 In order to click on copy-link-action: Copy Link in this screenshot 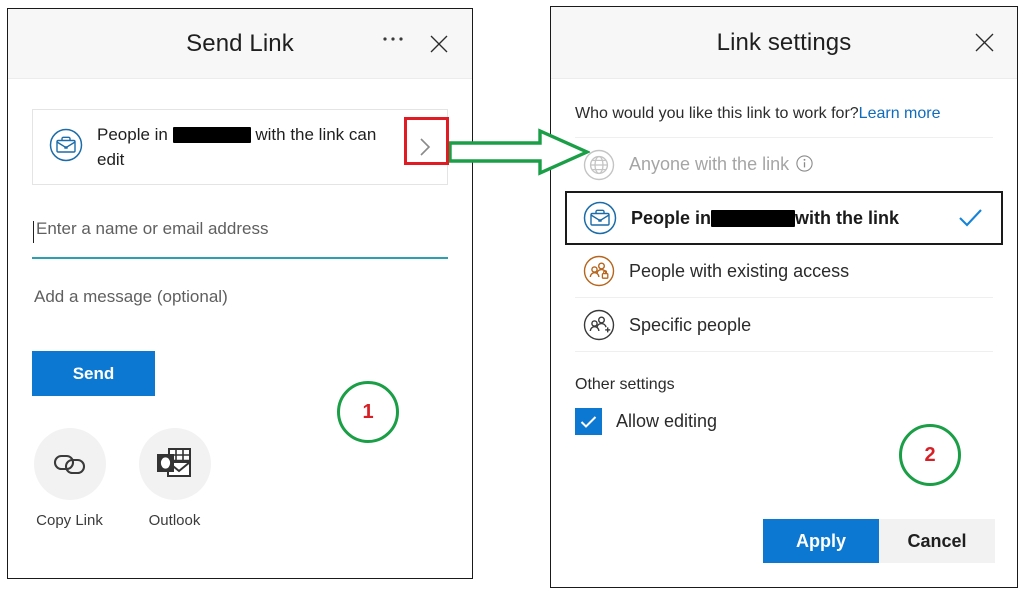, I will do `click(69, 478)`.